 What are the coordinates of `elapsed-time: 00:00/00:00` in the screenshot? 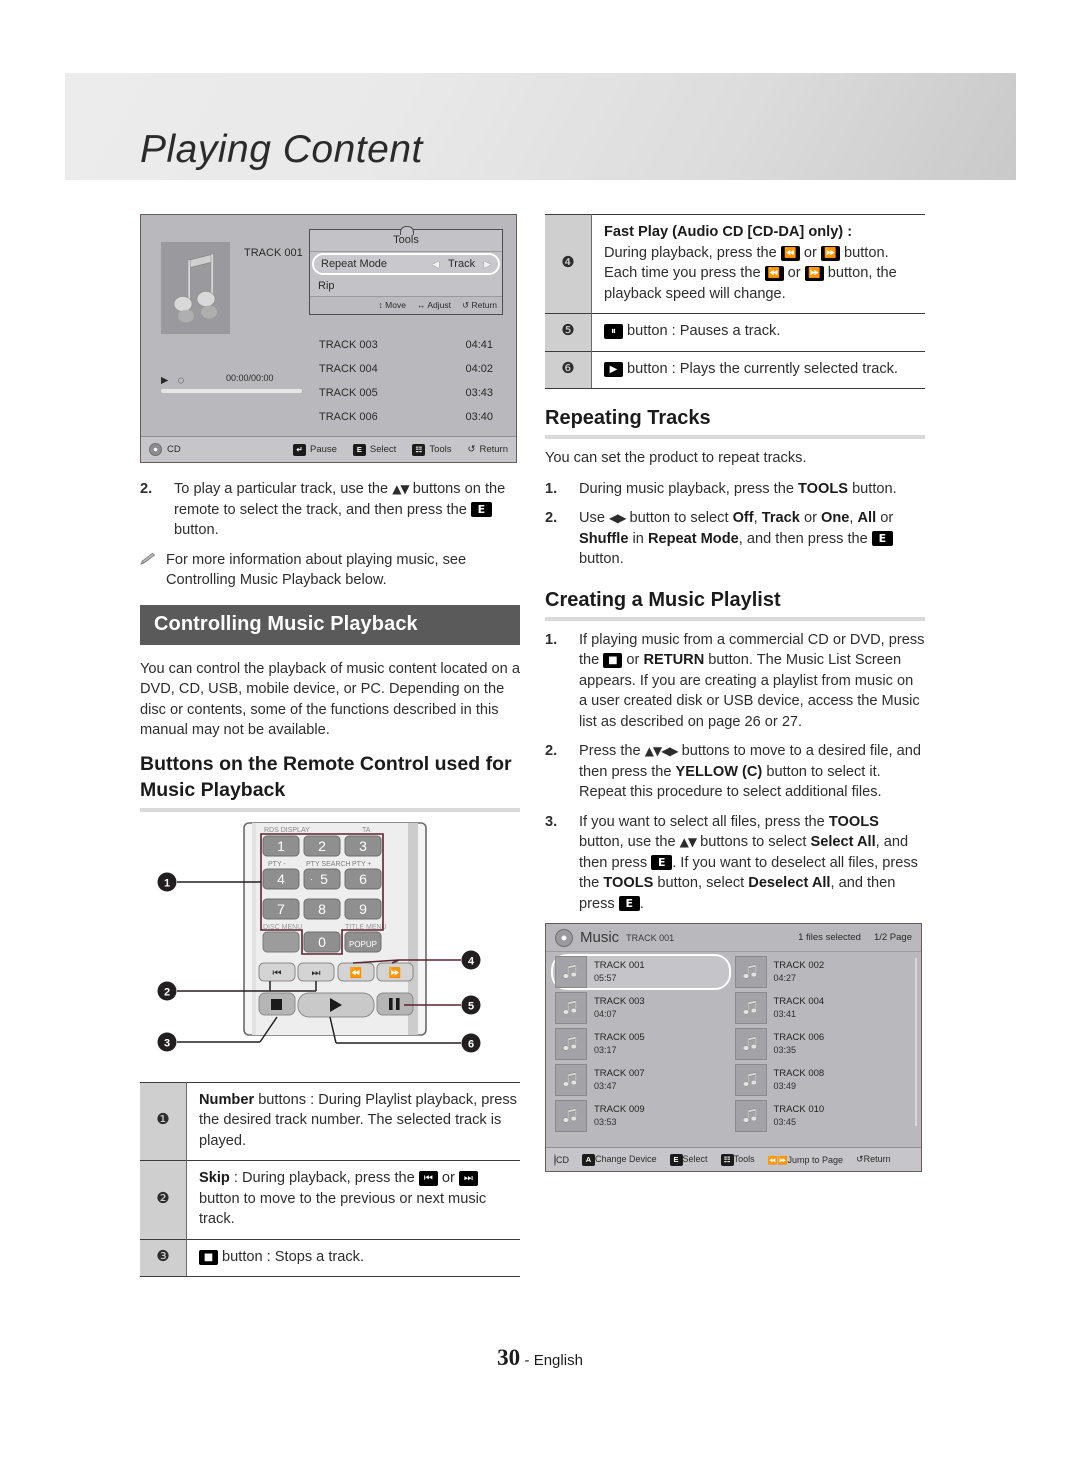 It's located at (250, 378).